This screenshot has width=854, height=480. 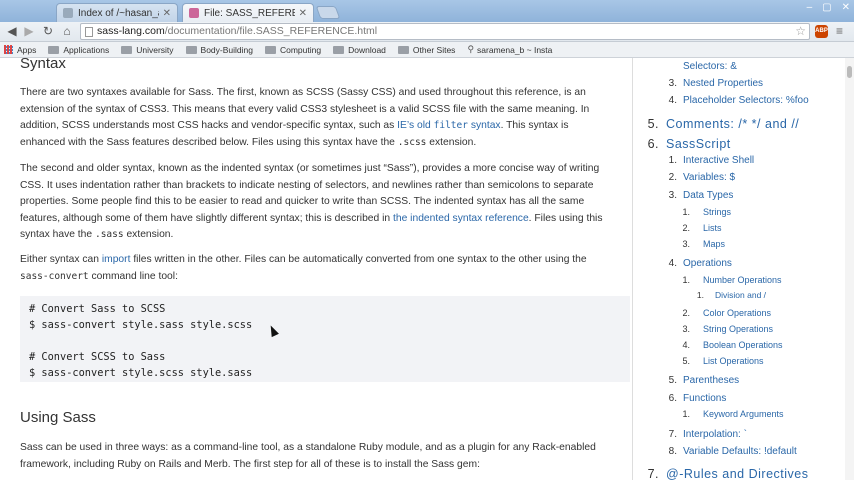 What do you see at coordinates (739, 180) in the screenshot?
I see `toc-item: 2. Variables: $` at bounding box center [739, 180].